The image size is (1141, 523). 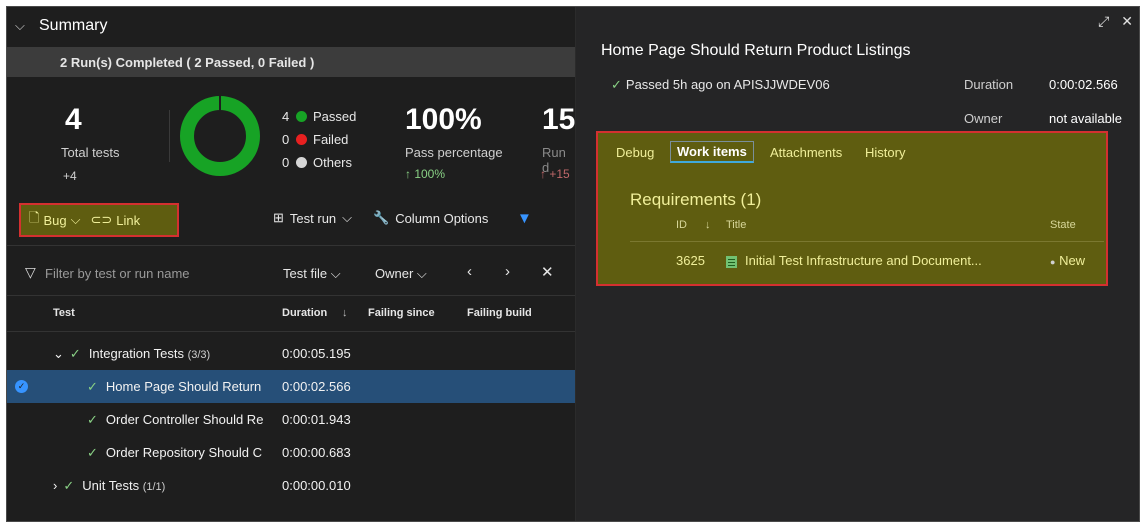 I want to click on column-header-test: Test, so click(x=64, y=313).